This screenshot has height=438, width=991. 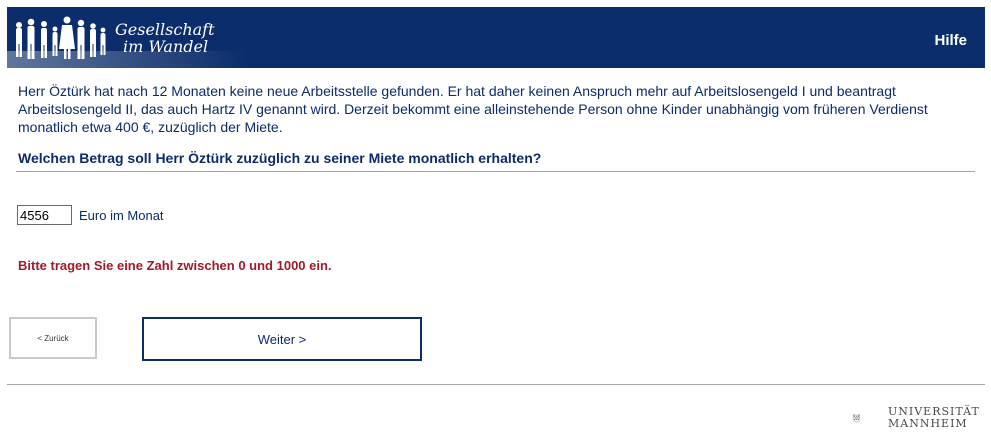 I want to click on amount-input, so click(x=44, y=215).